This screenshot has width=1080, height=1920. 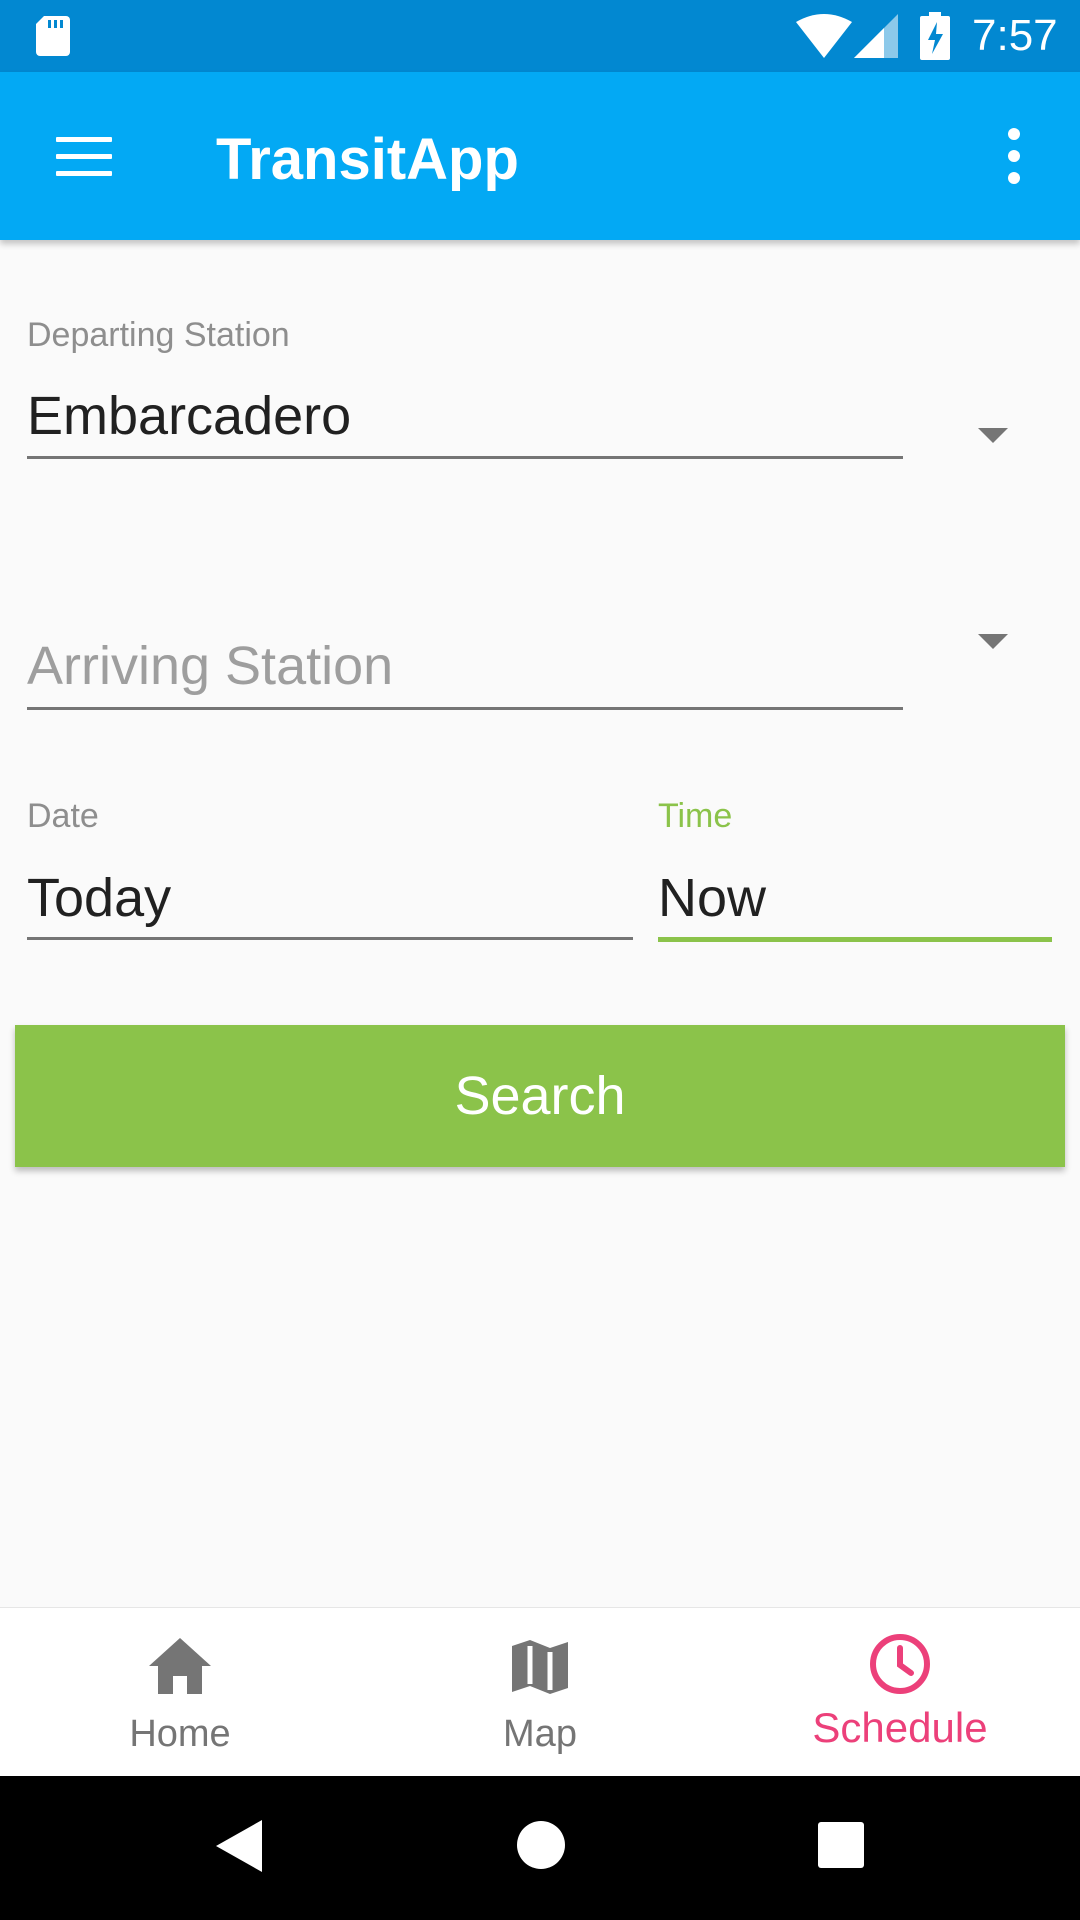 I want to click on nav-item-schedule: Schedule, so click(x=900, y=1692).